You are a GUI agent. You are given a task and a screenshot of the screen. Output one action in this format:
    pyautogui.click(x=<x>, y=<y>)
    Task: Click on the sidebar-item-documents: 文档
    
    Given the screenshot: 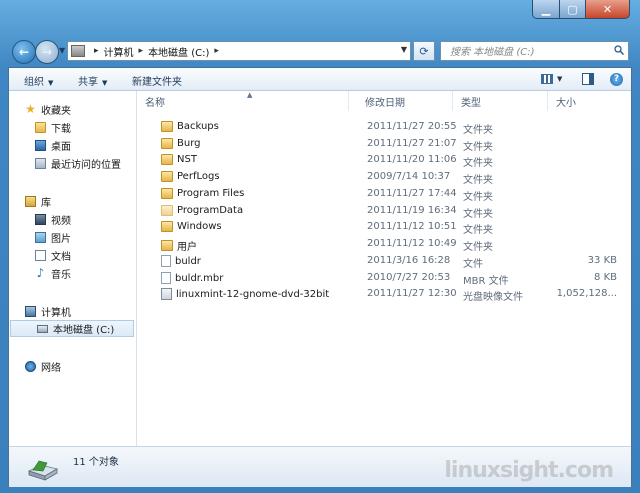 What is the action you would take?
    pyautogui.click(x=72, y=255)
    